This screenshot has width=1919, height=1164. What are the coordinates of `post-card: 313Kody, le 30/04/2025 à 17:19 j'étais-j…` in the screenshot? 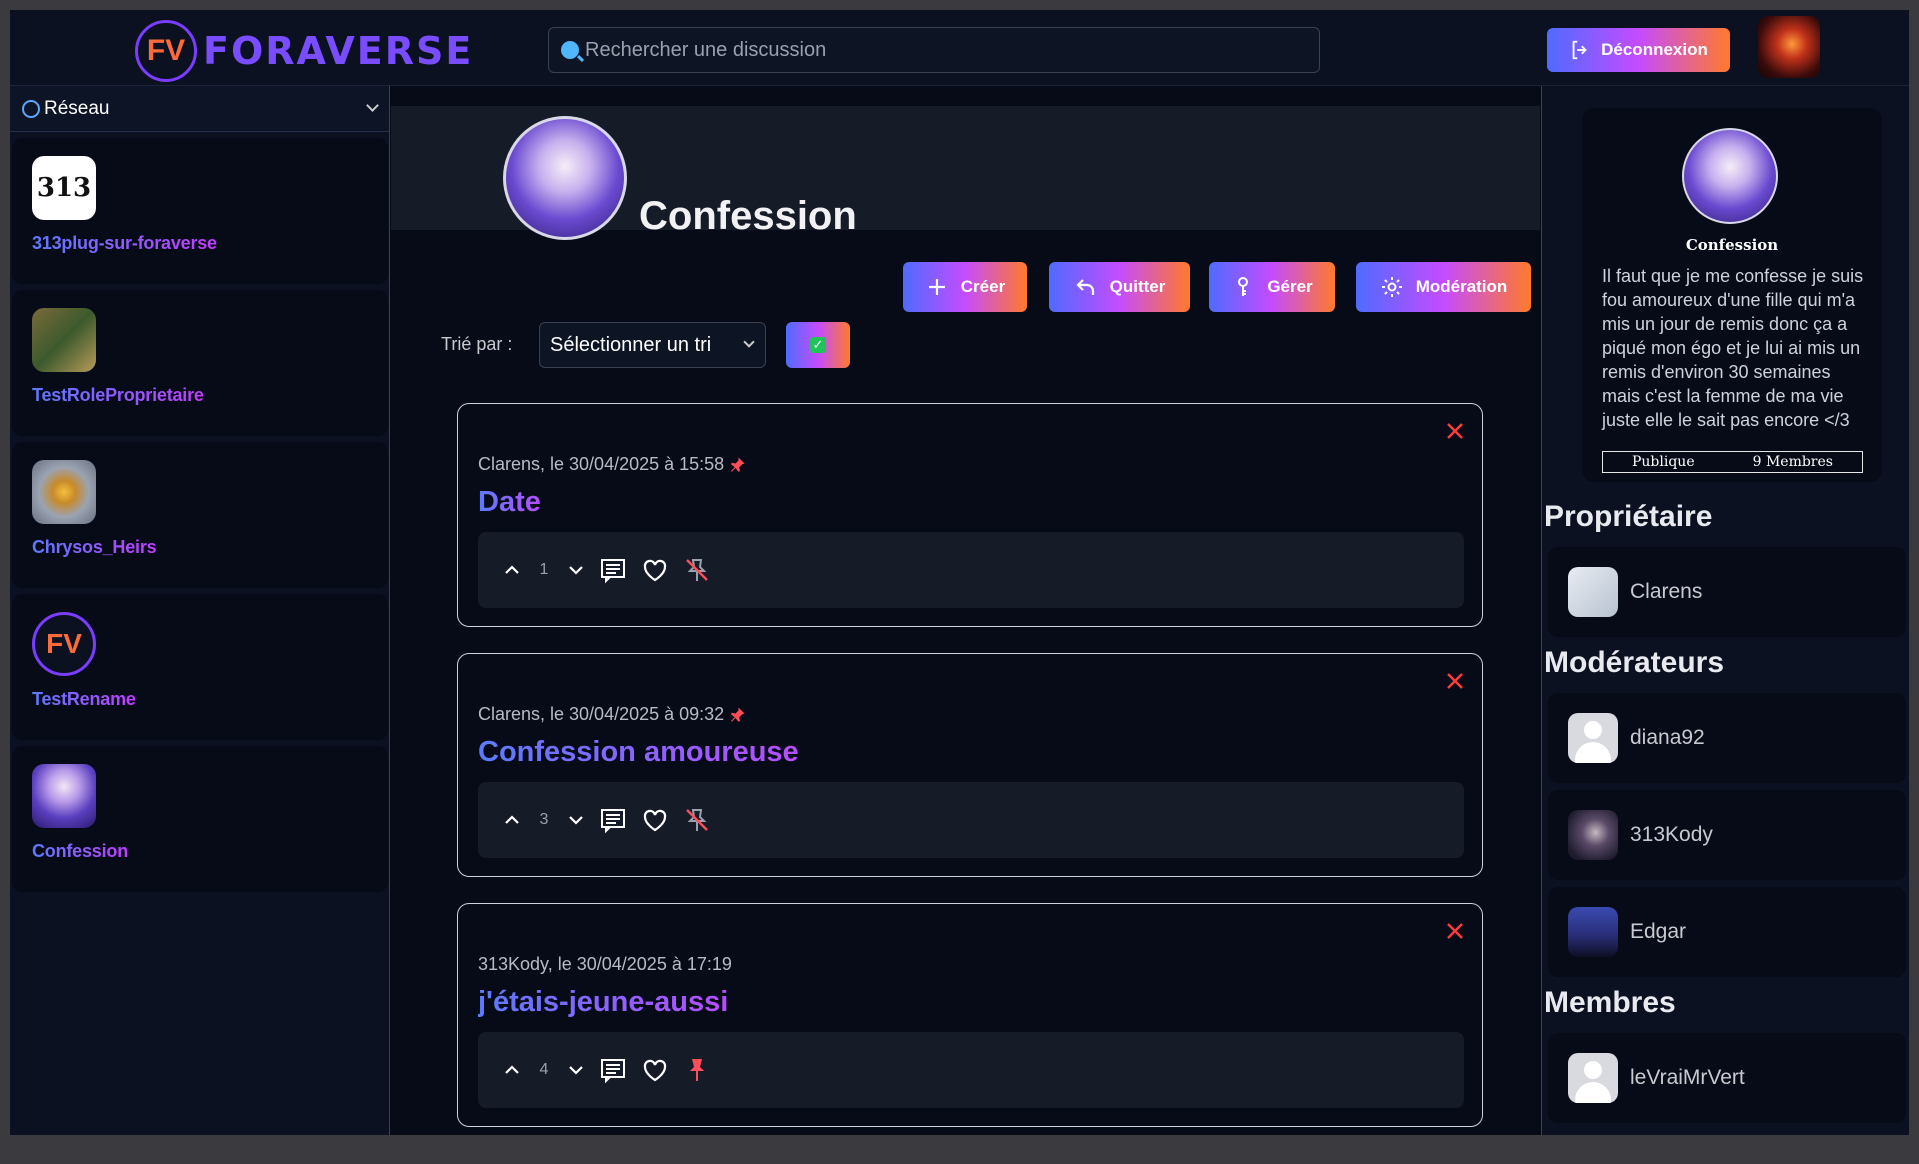 It's located at (970, 1015).